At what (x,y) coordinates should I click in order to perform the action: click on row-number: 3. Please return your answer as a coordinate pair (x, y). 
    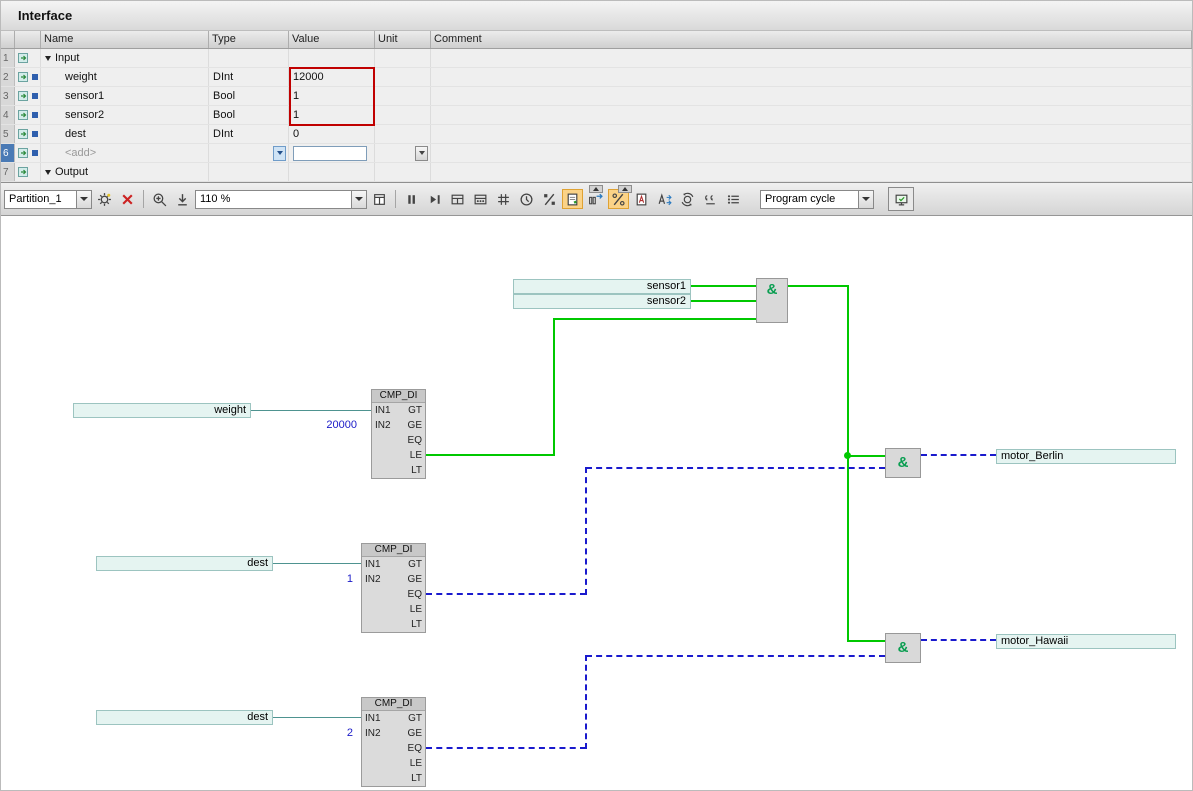
    Looking at the image, I should click on (8, 96).